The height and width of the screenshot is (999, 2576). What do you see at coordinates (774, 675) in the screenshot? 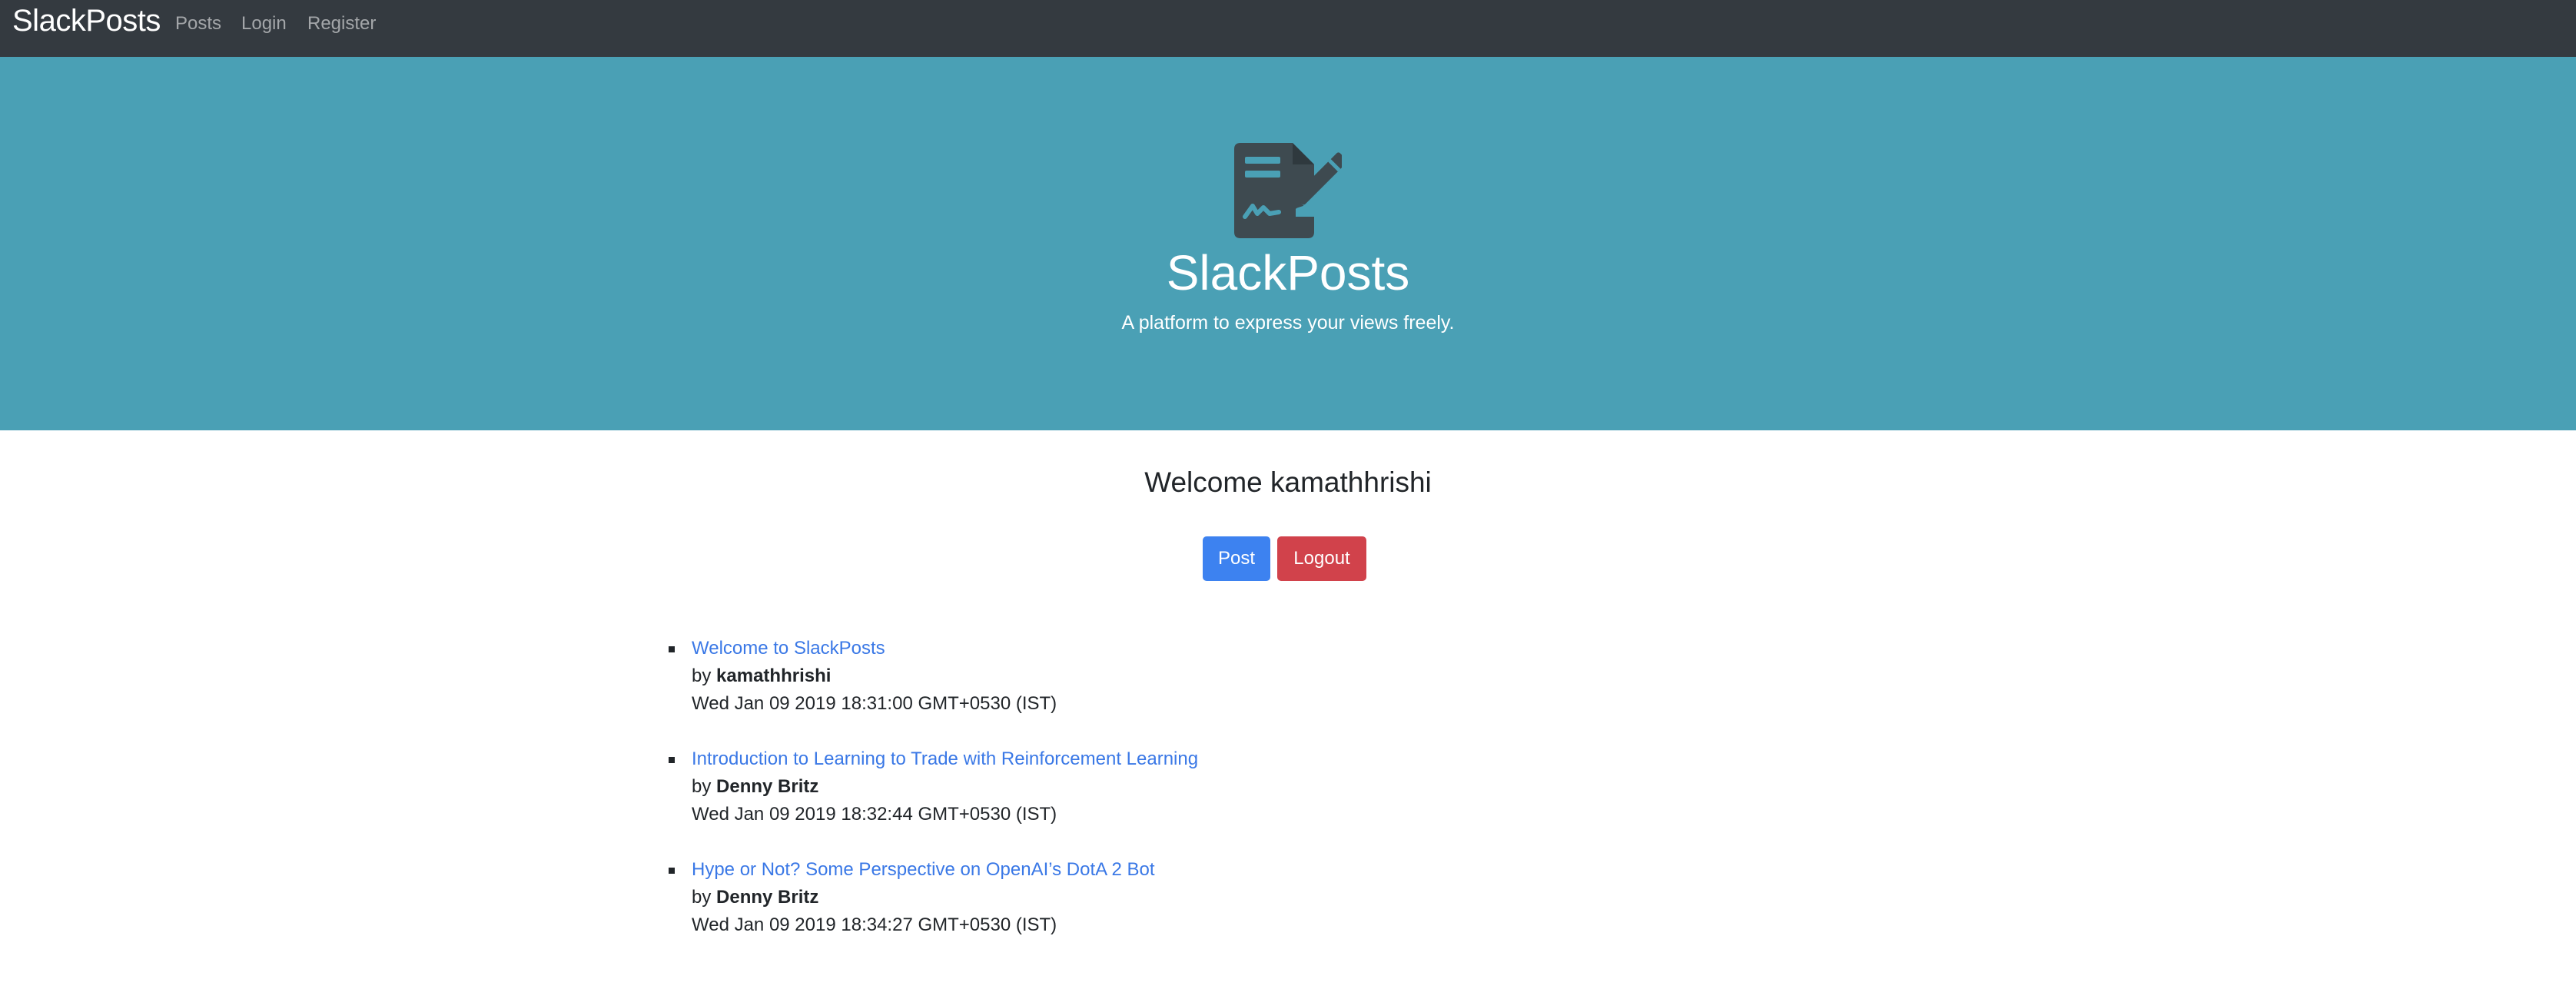
I see `post-author: kamathhrishi` at bounding box center [774, 675].